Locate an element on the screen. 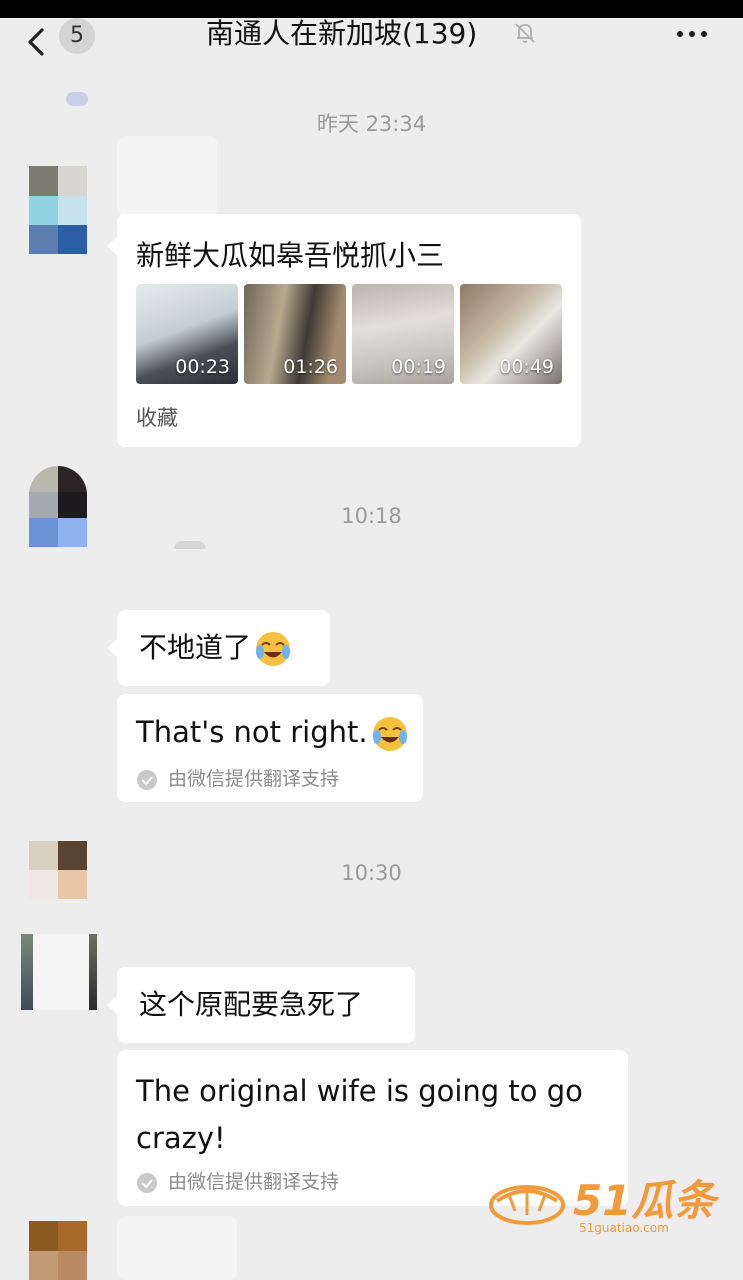  video-thumbnail: 00:49 is located at coordinates (511, 334).